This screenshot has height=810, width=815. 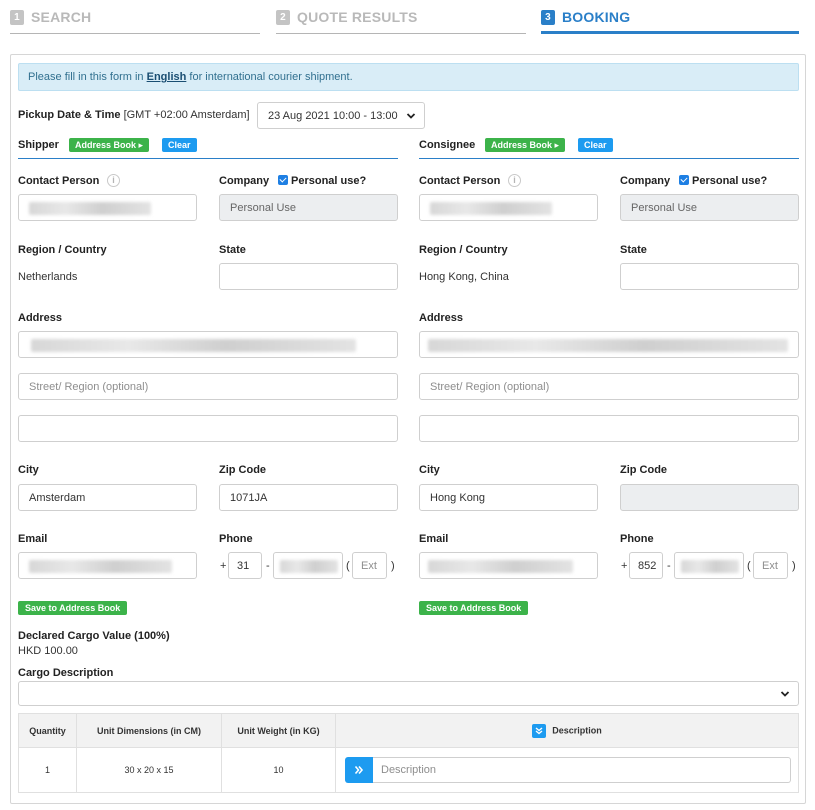 I want to click on cell-description: Description, so click(x=567, y=770).